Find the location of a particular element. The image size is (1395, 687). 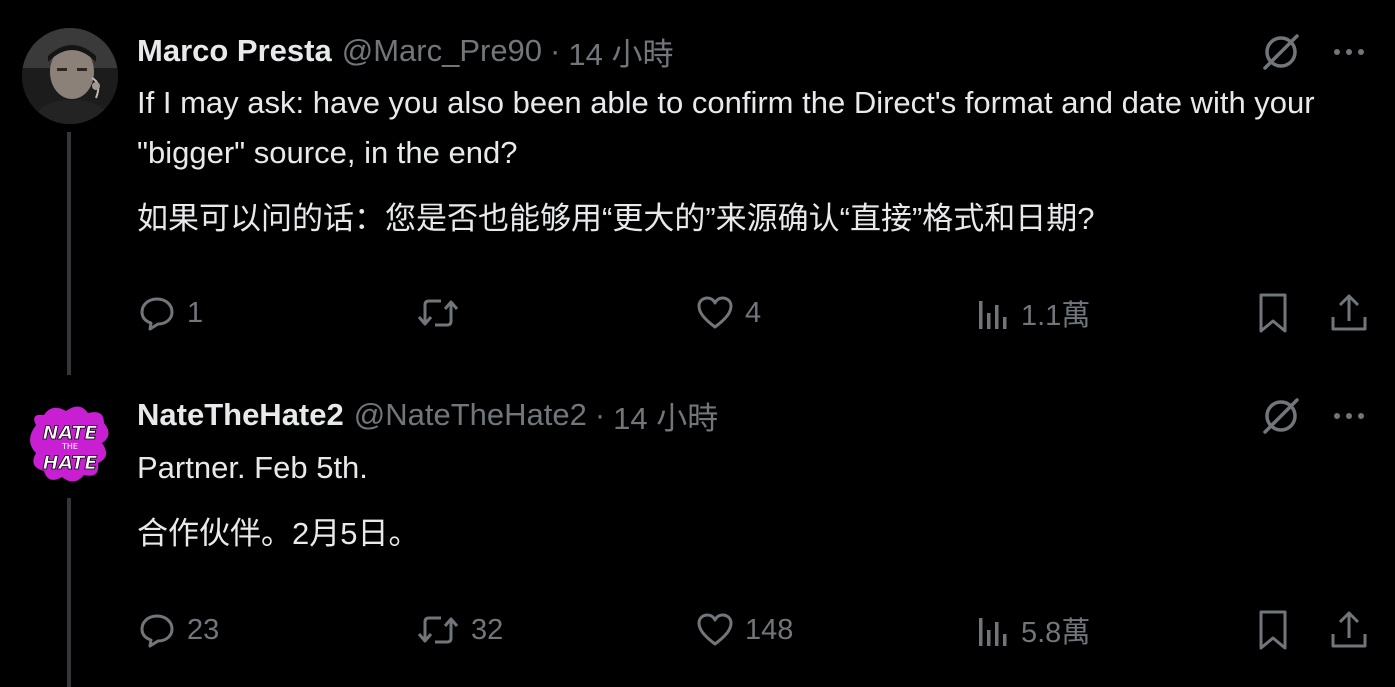

views-count: 1.1萬 is located at coordinates (1056, 316).